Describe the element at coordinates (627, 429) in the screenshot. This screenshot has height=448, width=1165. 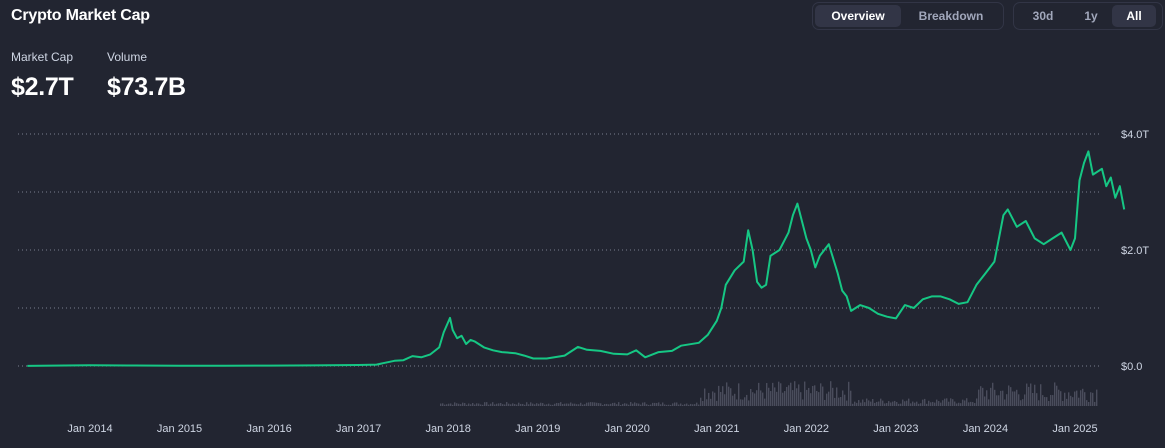
I see `x-tick-label: Jan 2020` at that location.